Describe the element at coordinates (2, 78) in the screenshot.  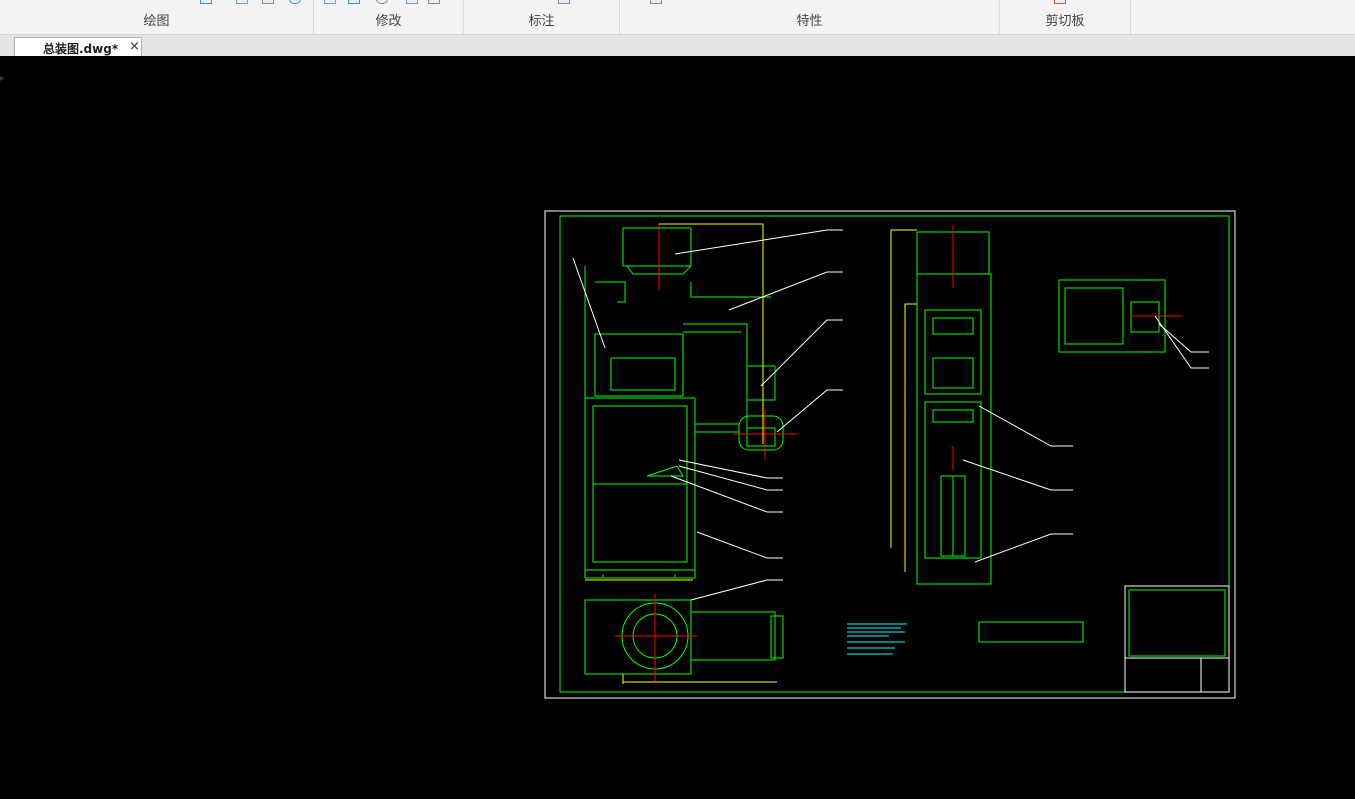
I see `tab-scroll-icon: ▸` at that location.